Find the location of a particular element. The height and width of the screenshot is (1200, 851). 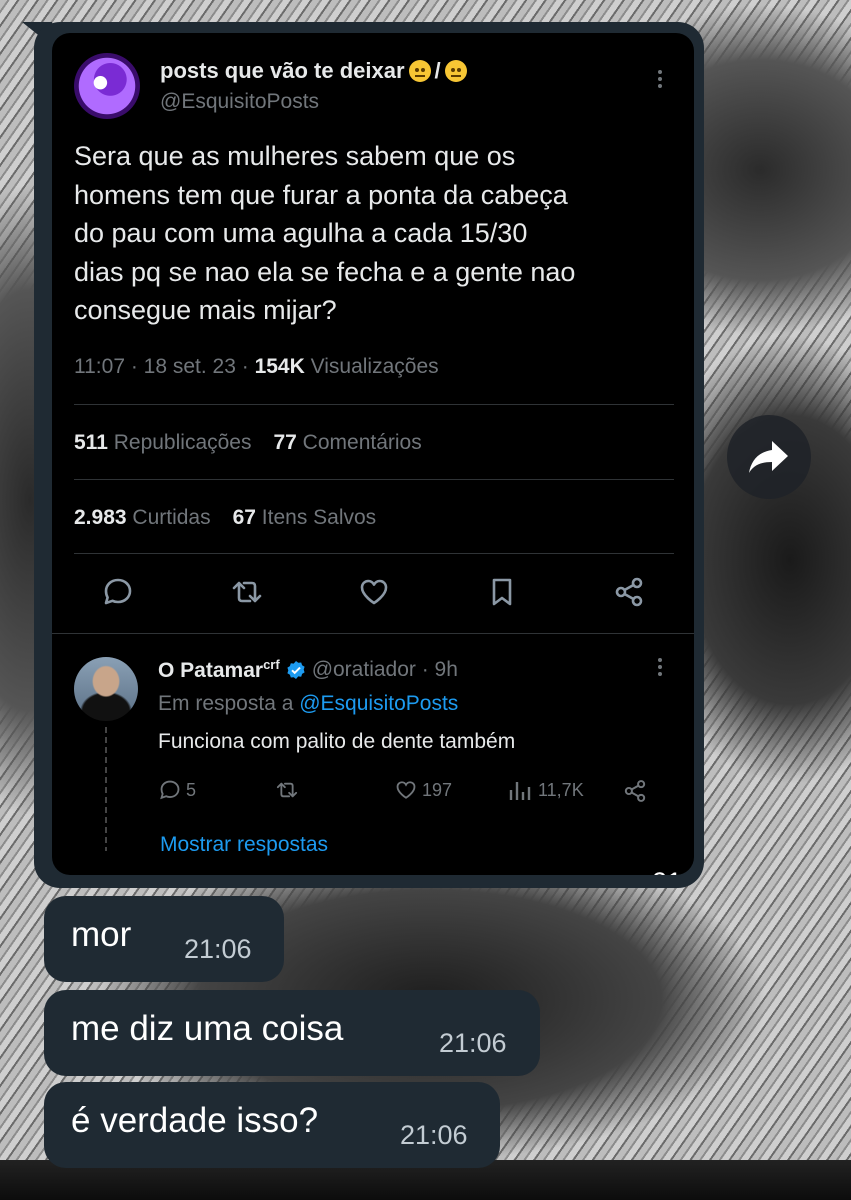

reply-reply-action: 5 is located at coordinates (177, 790).